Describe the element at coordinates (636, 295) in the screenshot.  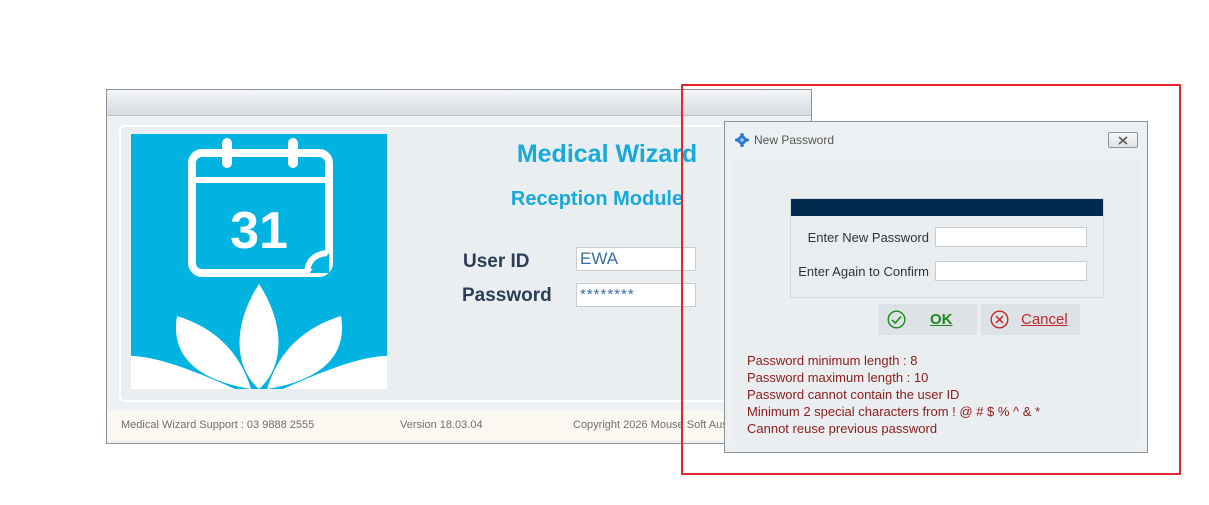
I see `password-input: ********` at that location.